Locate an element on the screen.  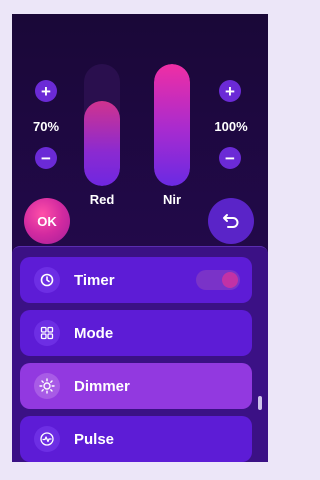
nir-decrease-button: − is located at coordinates (230, 158).